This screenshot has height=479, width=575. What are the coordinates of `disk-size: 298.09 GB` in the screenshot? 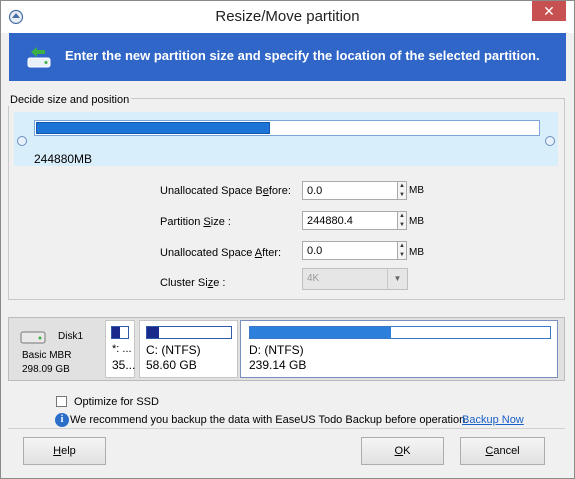 It's located at (46, 369).